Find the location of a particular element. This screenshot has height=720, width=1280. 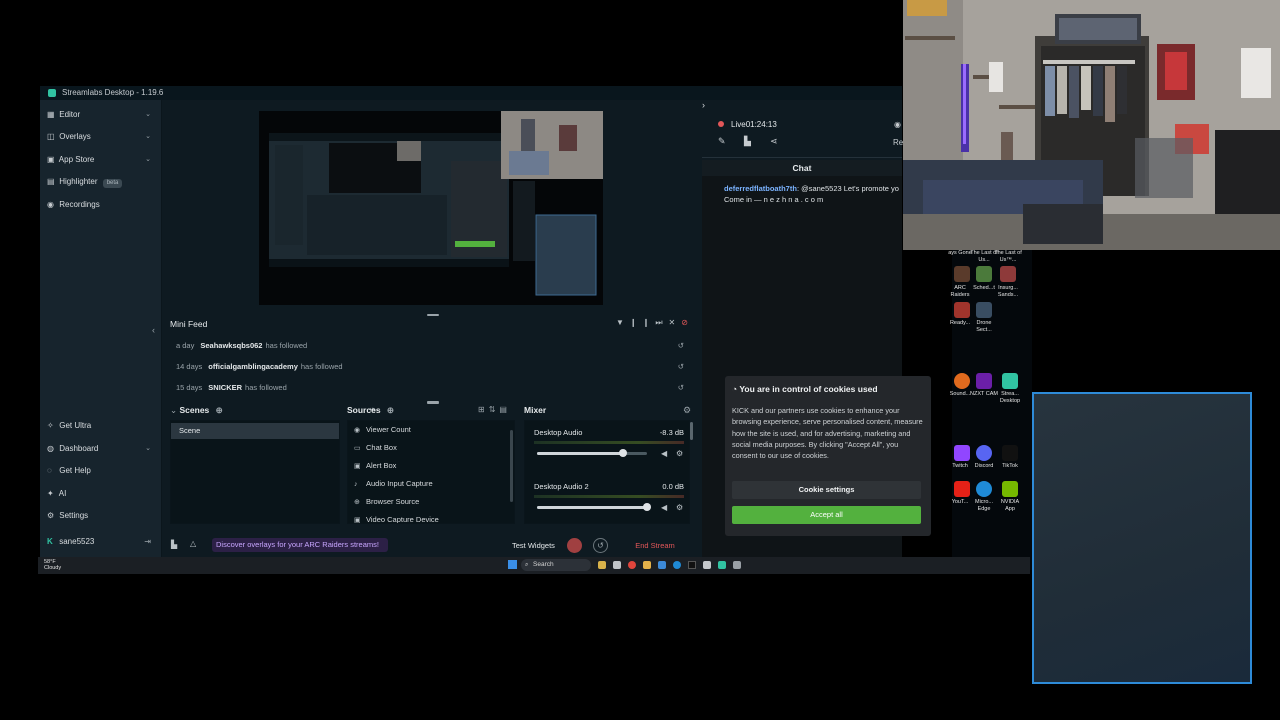

sidebar-item-dashboard: ◍ Dashboard ⌄ is located at coordinates (101, 449).